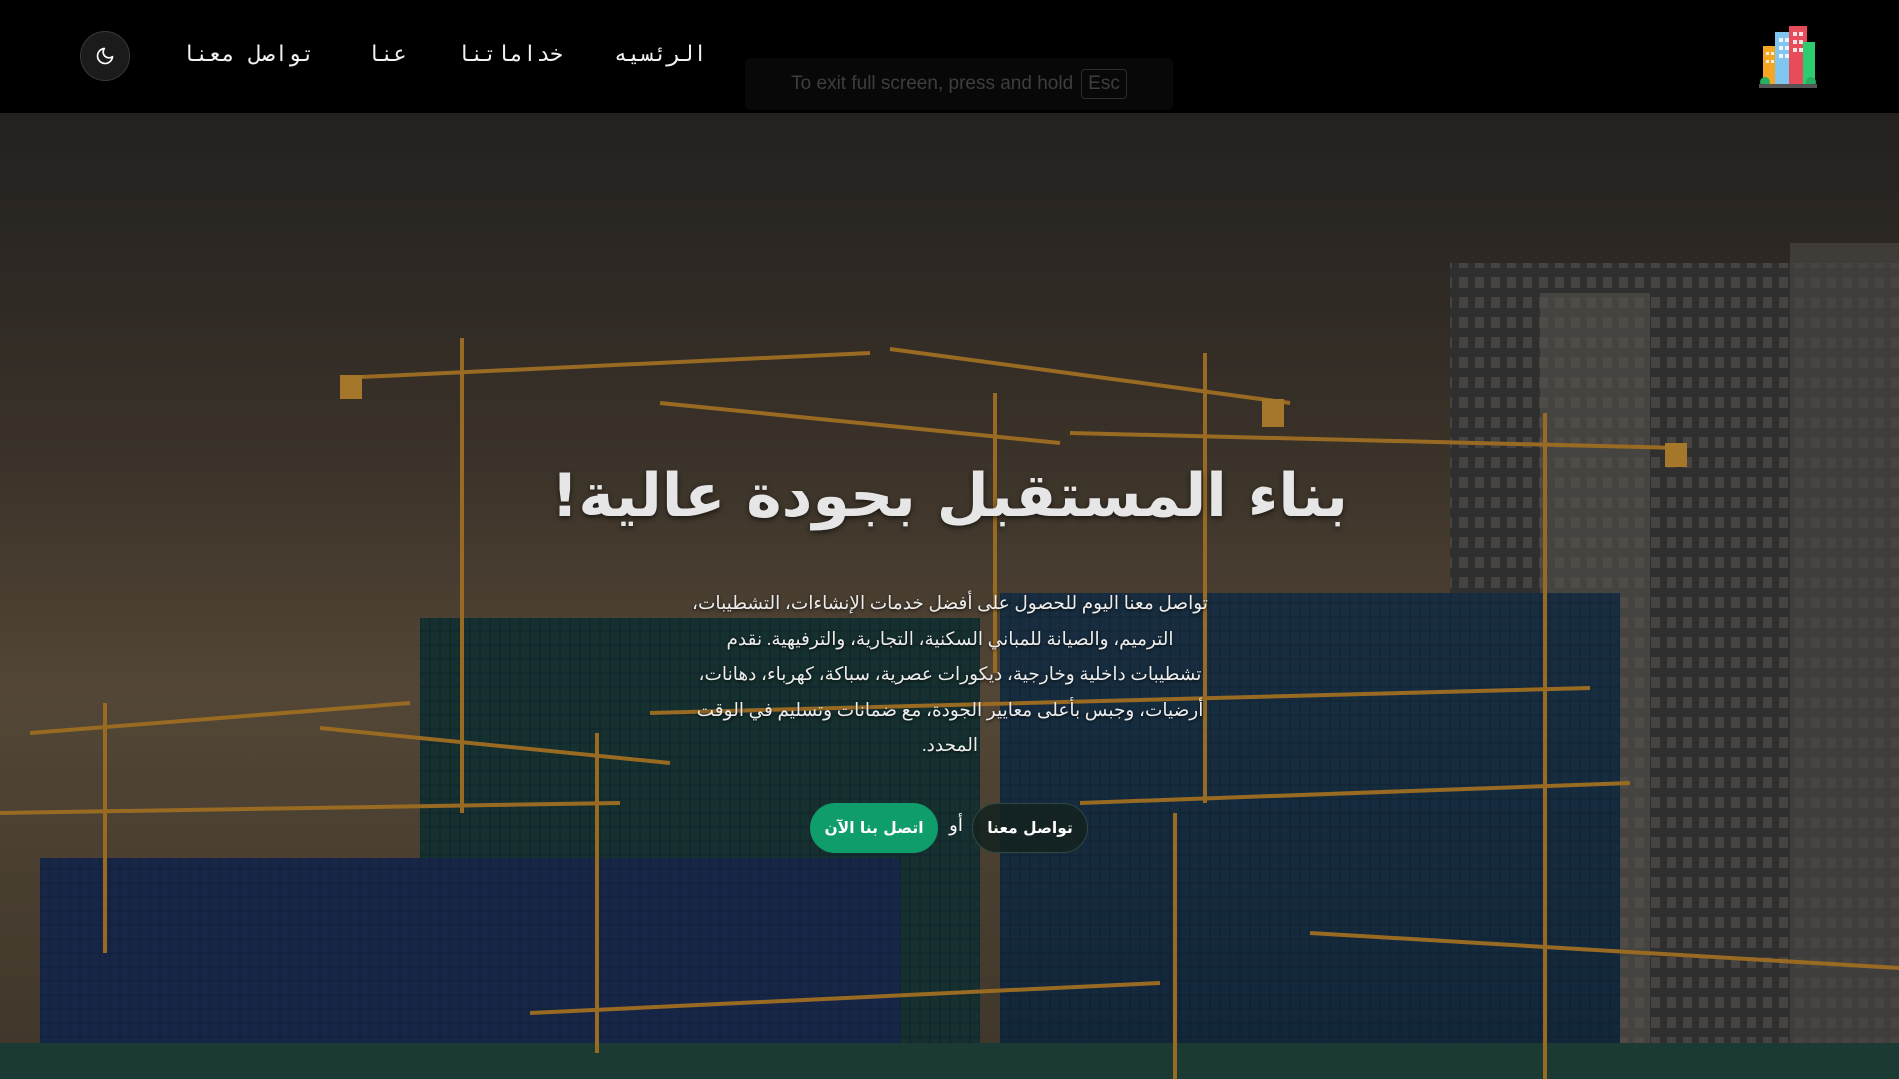  I want to click on call-now-button: اتصل بنا الآن, so click(874, 828).